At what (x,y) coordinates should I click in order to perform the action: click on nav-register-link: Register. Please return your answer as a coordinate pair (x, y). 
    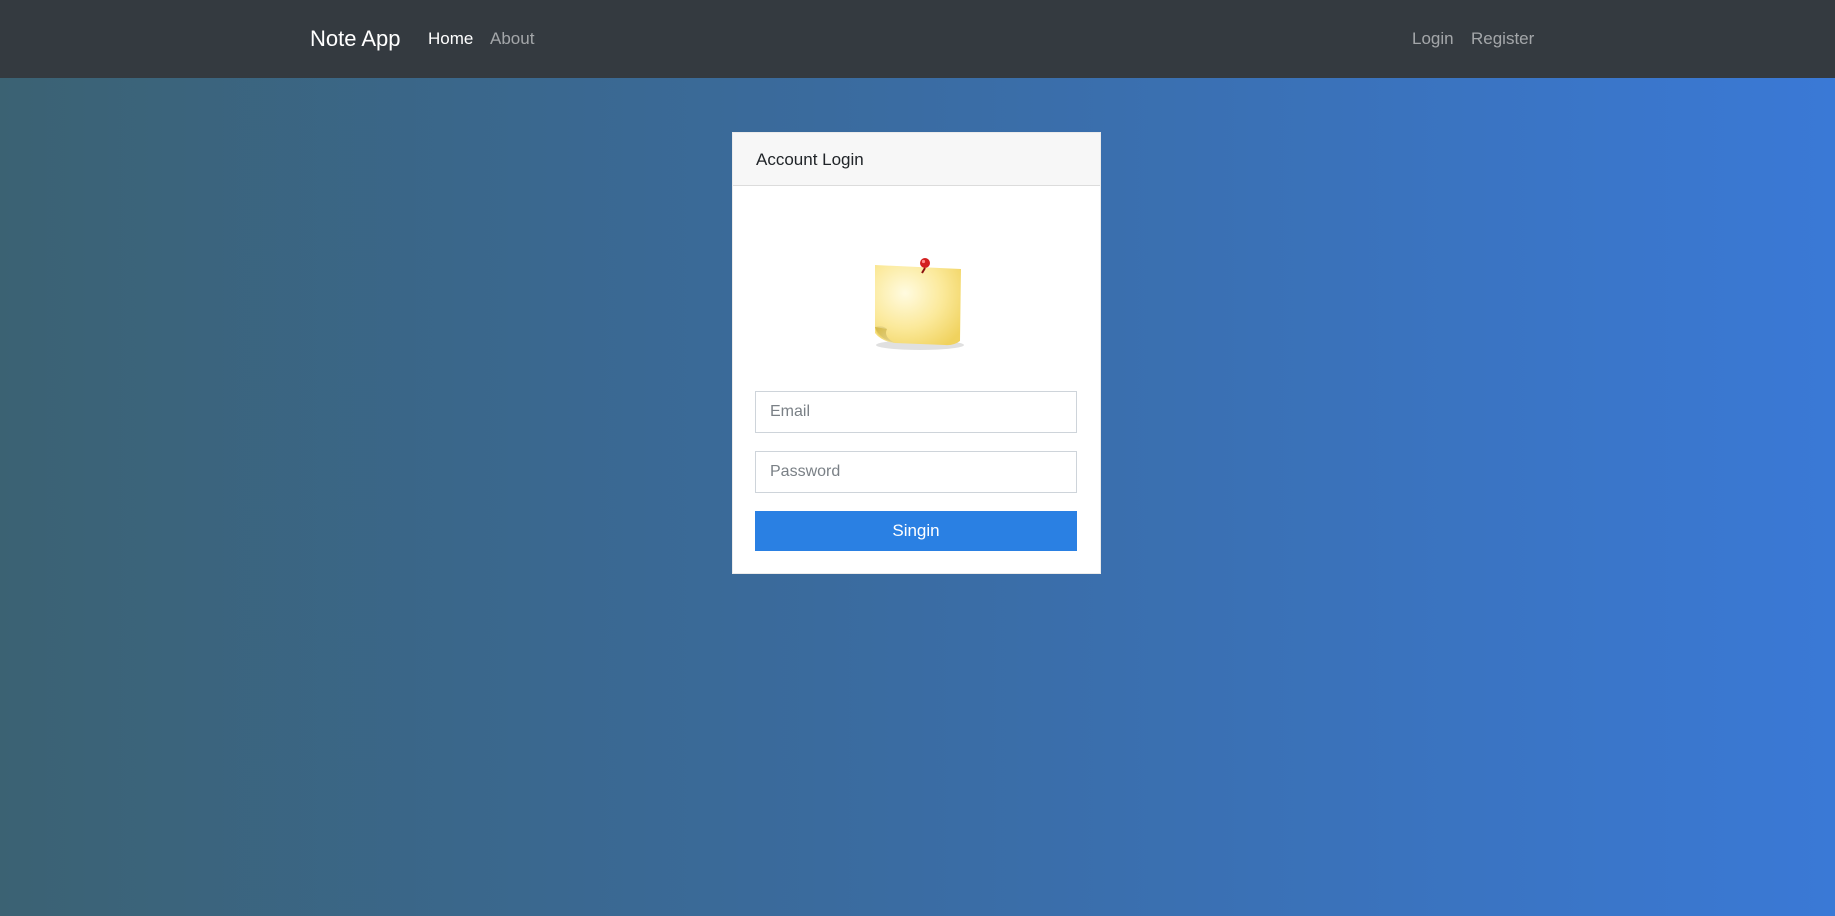
    Looking at the image, I should click on (1502, 39).